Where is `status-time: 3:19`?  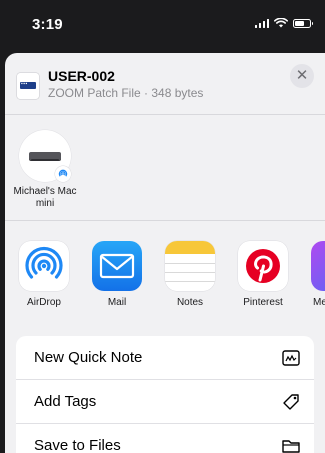
status-time: 3:19 is located at coordinates (47, 24).